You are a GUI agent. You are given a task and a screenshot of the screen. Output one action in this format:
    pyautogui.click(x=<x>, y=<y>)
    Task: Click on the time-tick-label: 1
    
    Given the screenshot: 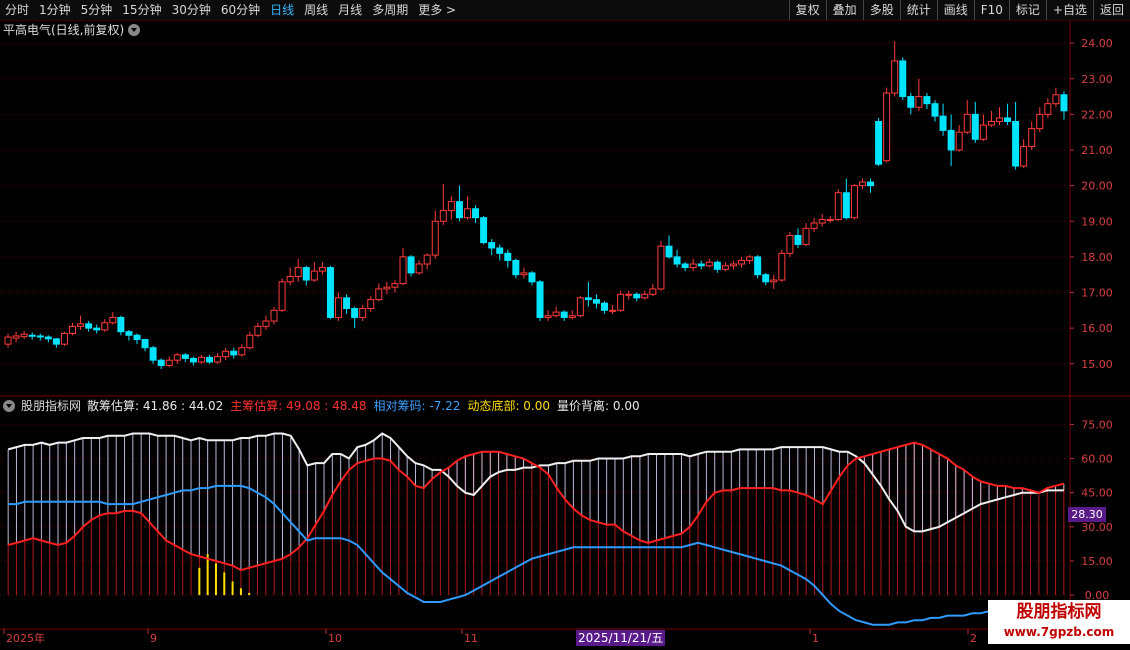 What is the action you would take?
    pyautogui.click(x=815, y=638)
    